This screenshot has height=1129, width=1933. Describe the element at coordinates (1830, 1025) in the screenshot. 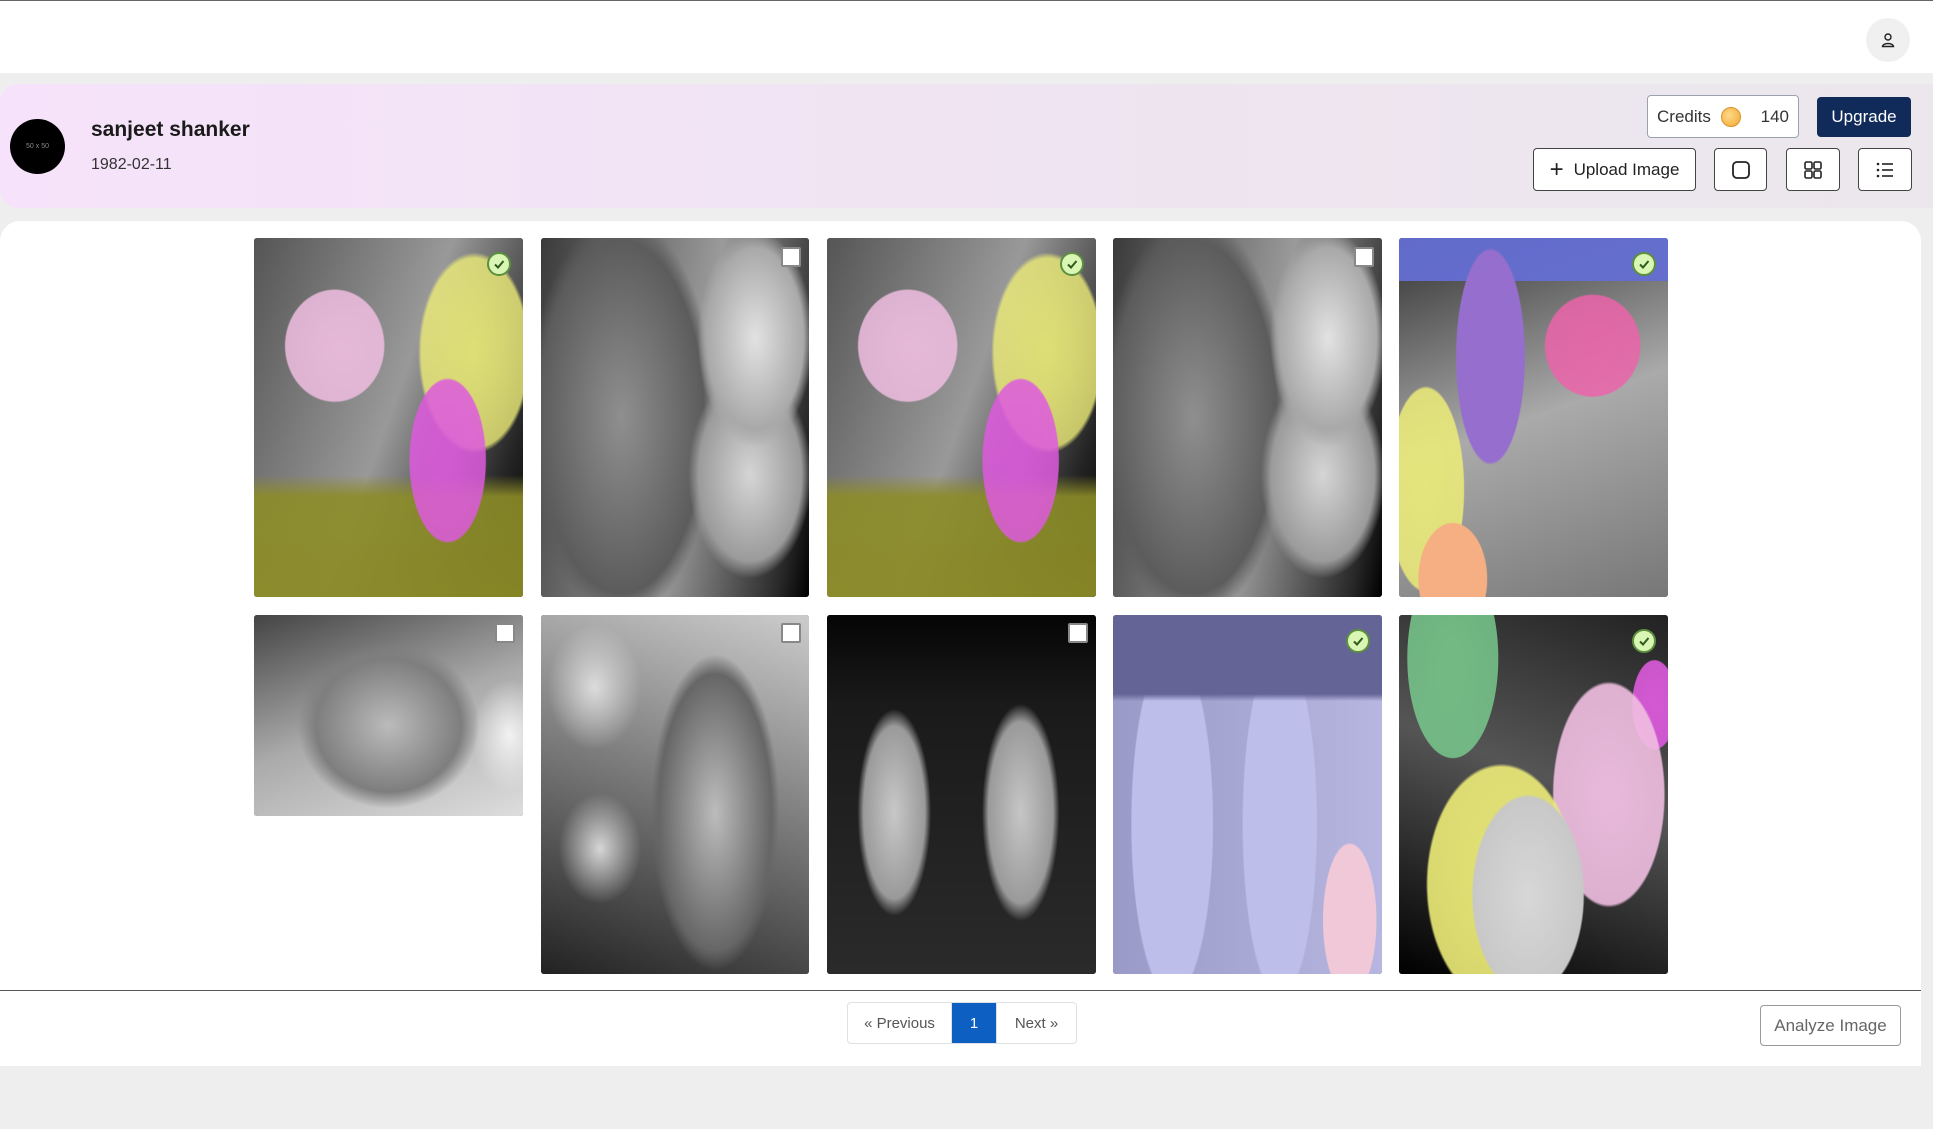

I see `analyze-image-button: Analyze Image` at that location.